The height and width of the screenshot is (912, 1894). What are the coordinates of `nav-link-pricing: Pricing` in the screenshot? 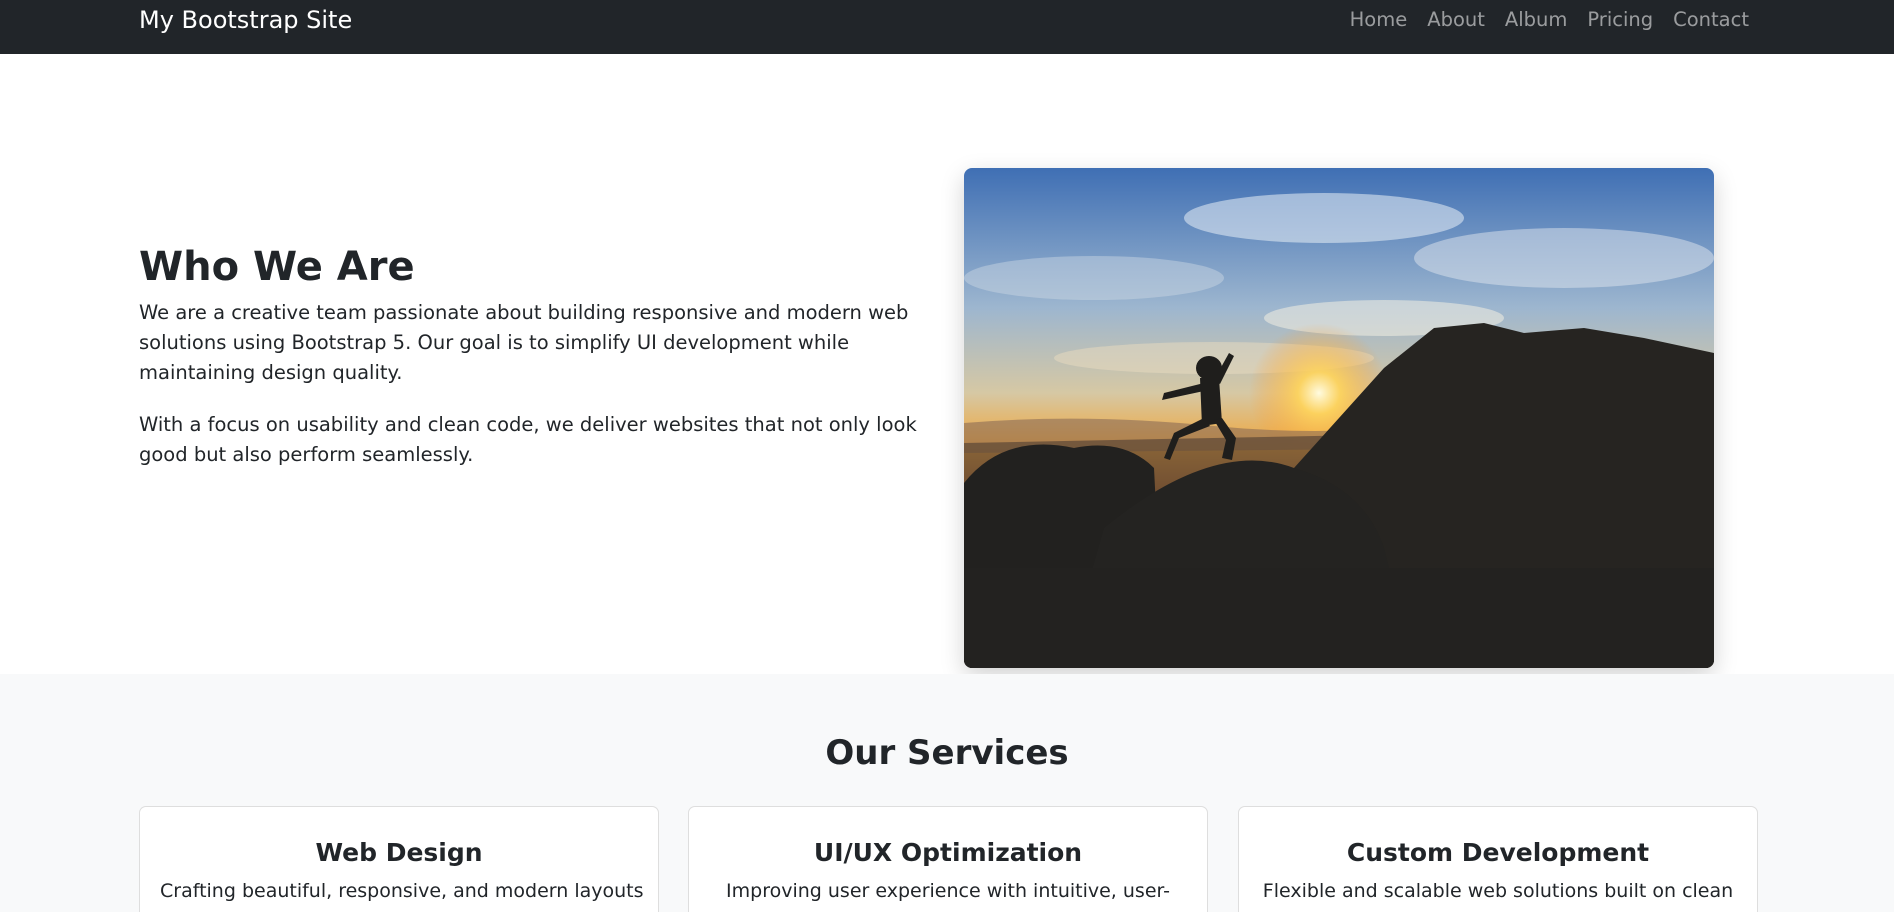 It's located at (1620, 20).